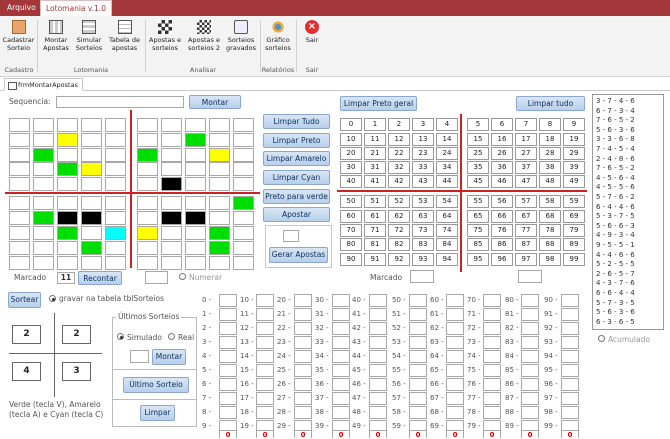 This screenshot has width=670, height=439. I want to click on number-cell: 71, so click(375, 230).